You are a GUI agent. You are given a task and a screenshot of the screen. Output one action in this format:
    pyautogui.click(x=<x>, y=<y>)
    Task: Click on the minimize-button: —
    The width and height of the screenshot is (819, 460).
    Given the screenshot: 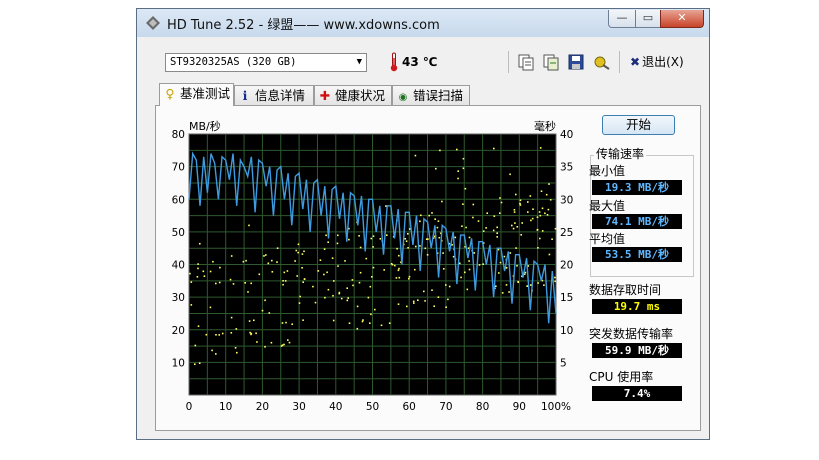 What is the action you would take?
    pyautogui.click(x=622, y=19)
    